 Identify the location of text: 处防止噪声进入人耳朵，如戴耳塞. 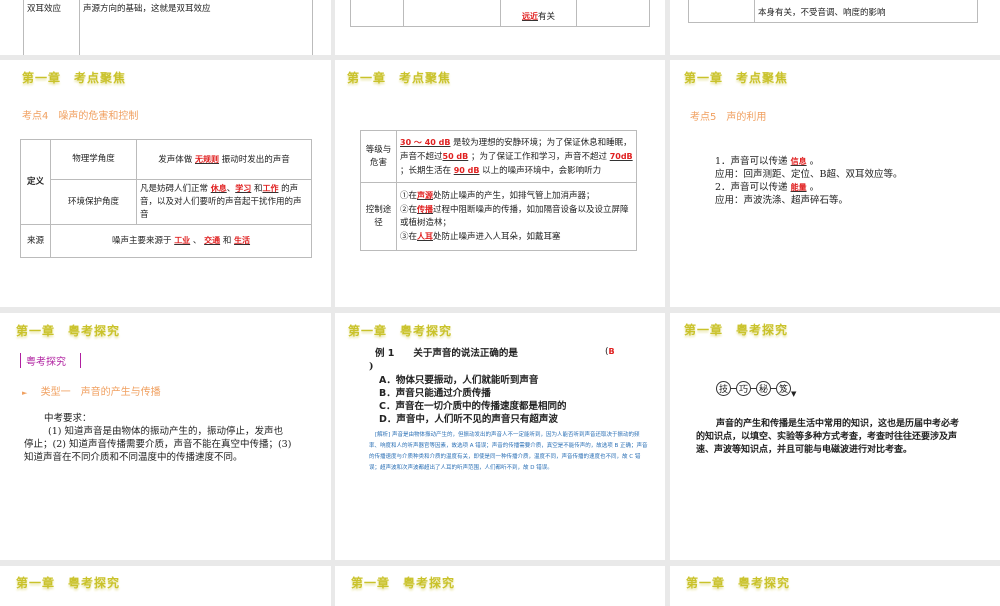
(497, 237).